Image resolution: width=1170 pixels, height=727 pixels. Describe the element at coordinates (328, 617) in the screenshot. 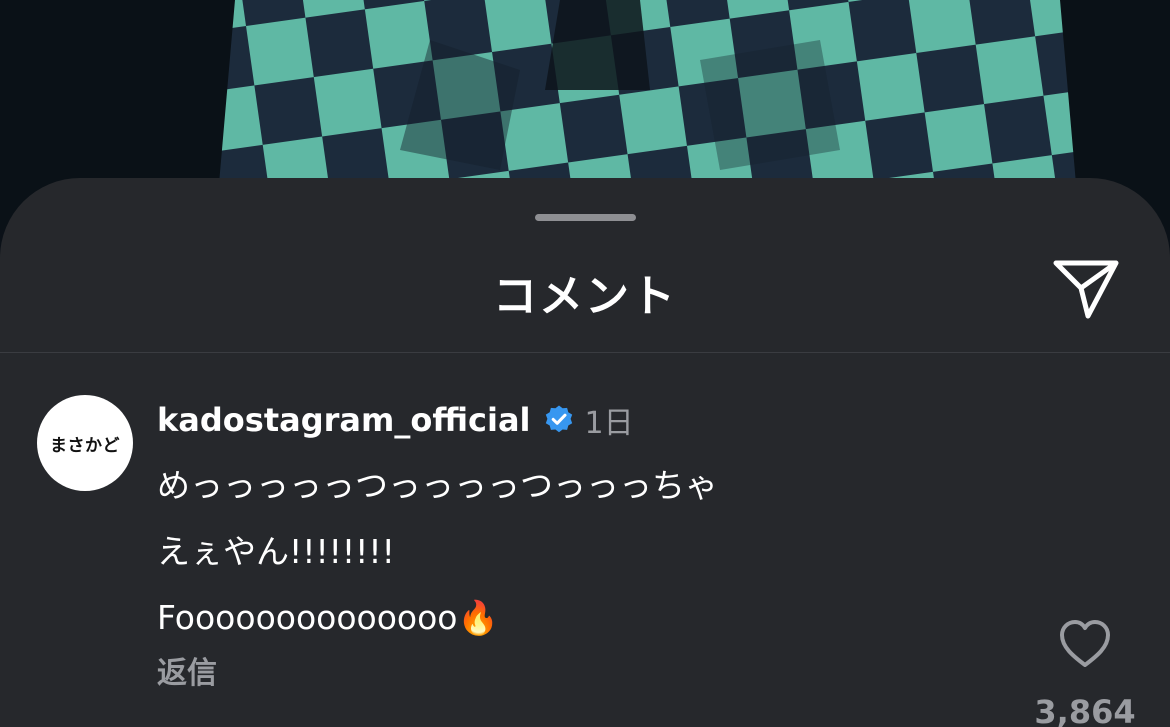

I see `comment-line: Foooooooooooooo🔥` at that location.